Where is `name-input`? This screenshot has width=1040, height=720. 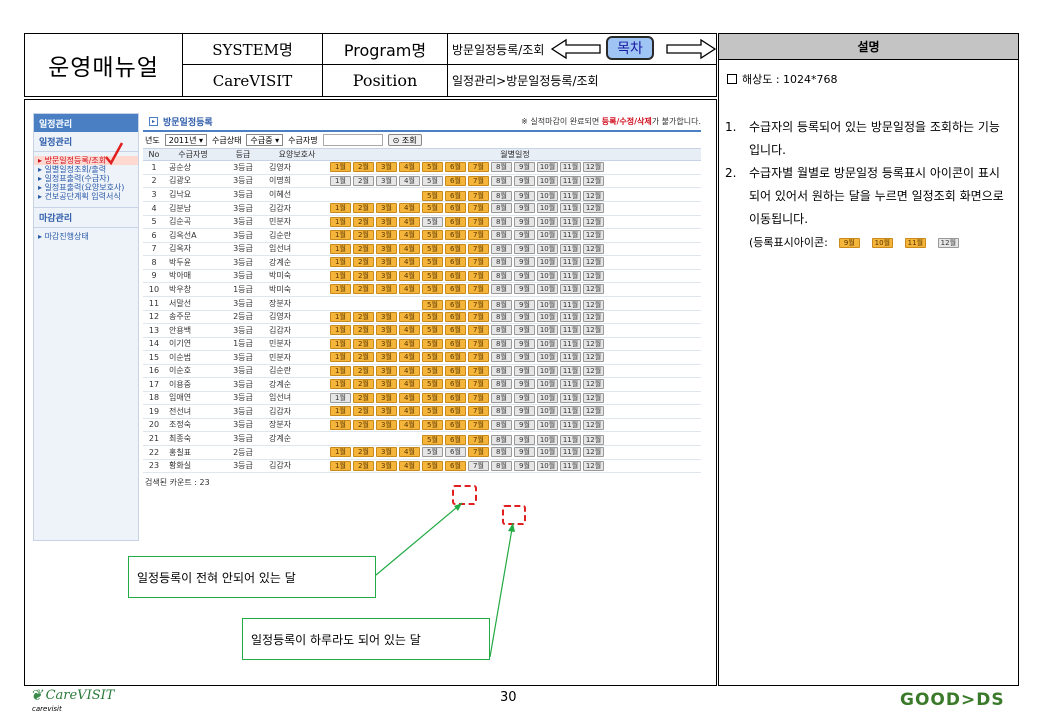
name-input is located at coordinates (352, 140).